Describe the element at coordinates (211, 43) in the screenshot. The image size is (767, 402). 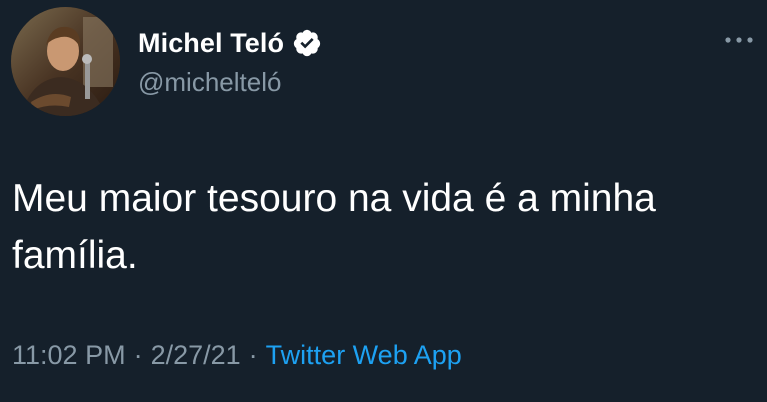
I see `display-name: Michel Teló` at that location.